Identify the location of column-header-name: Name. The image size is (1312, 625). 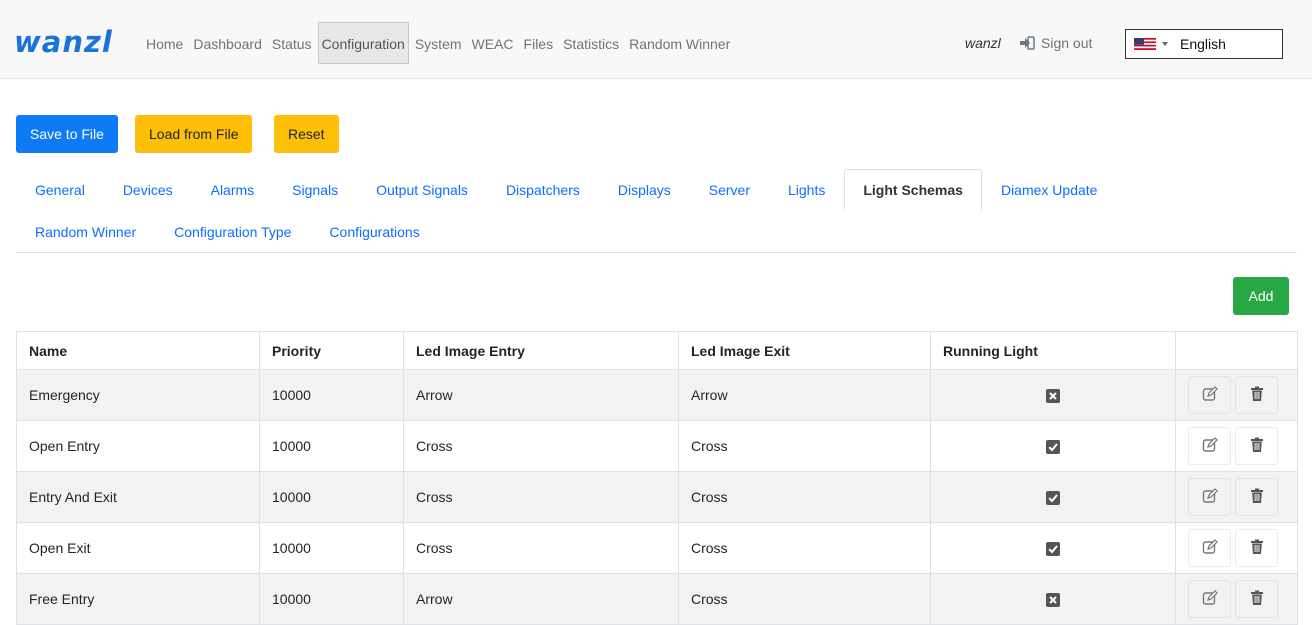
(138, 350).